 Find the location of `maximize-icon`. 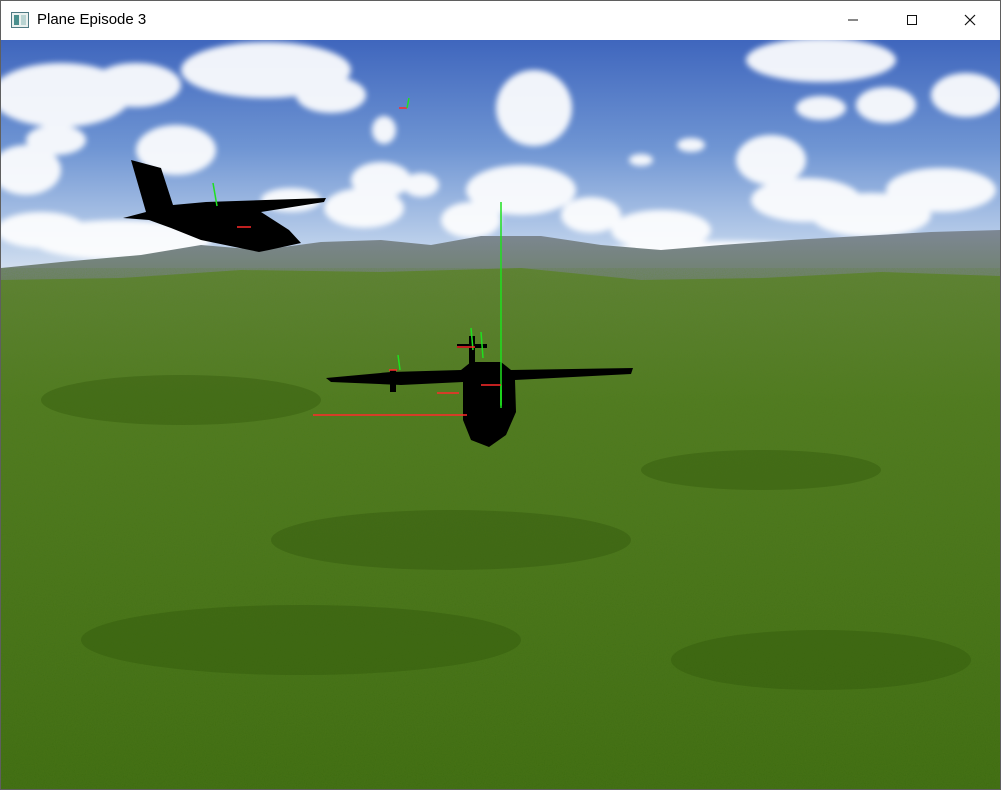

maximize-icon is located at coordinates (912, 20).